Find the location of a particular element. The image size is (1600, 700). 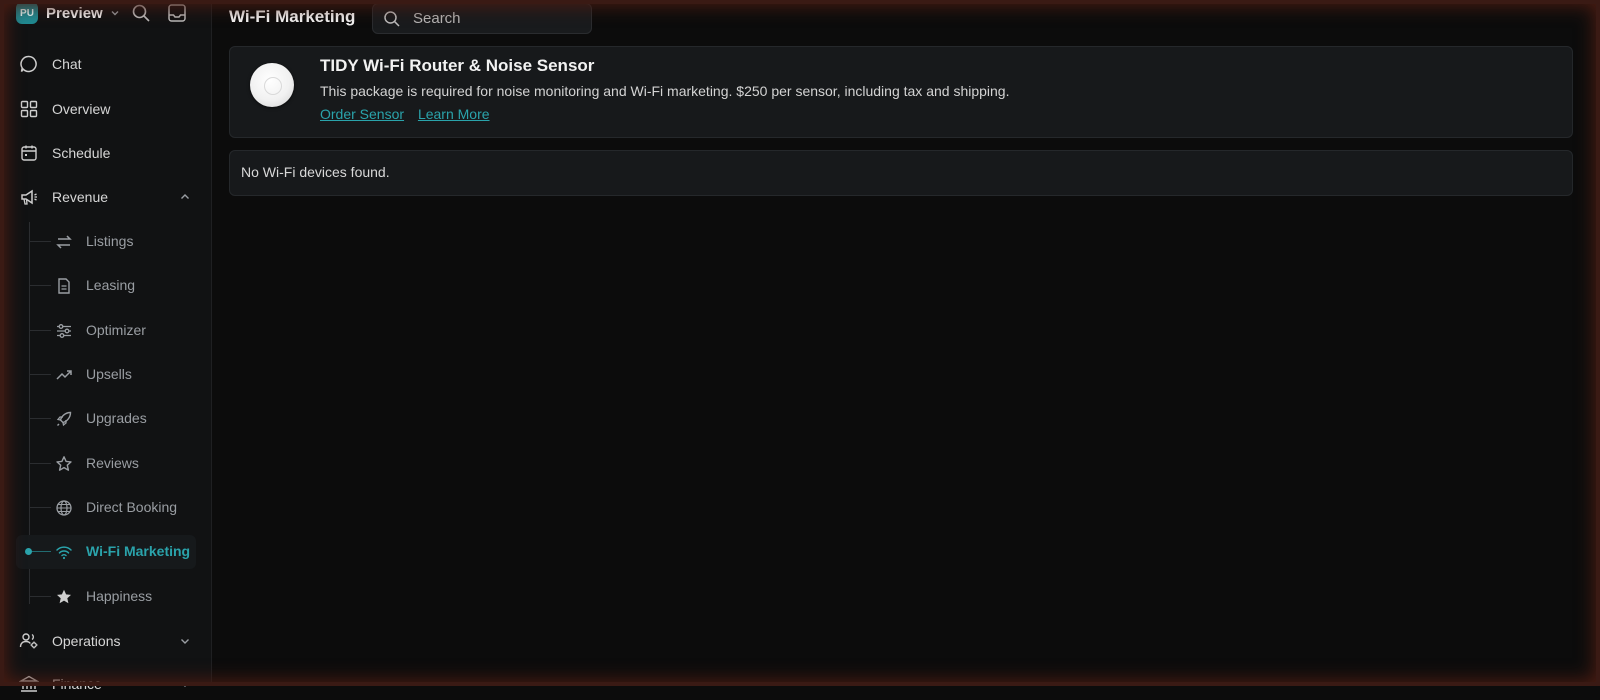

sidebar-item-label: Optimizer is located at coordinates (116, 330).